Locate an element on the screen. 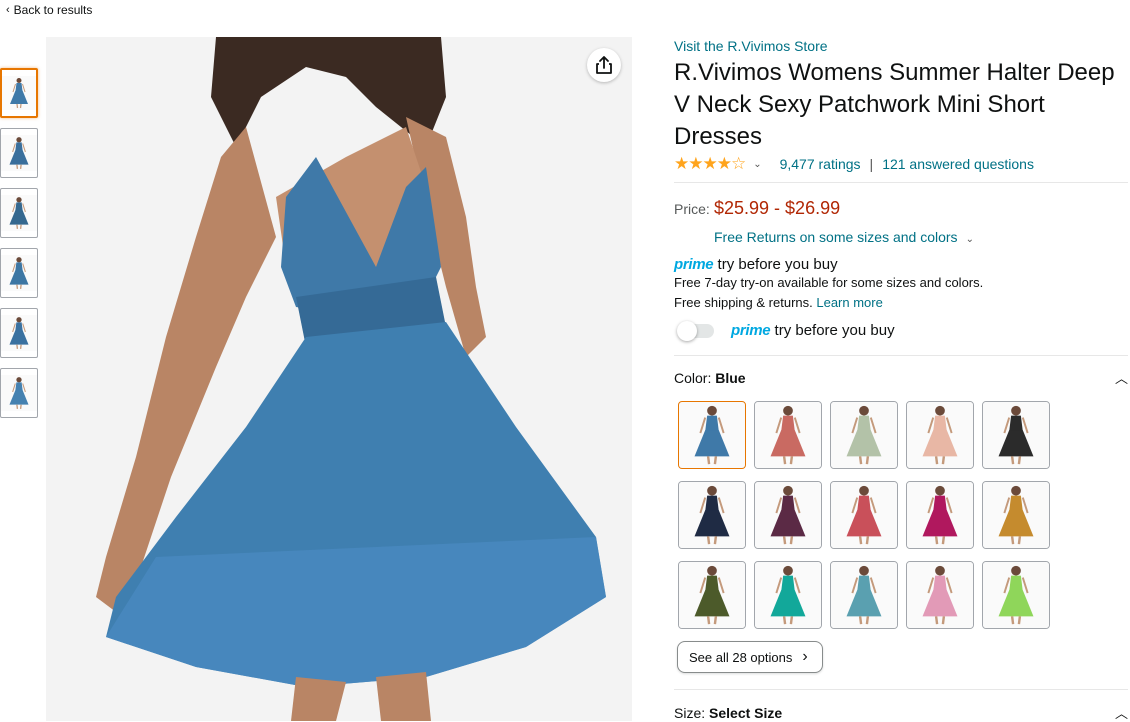 Image resolution: width=1130 pixels, height=722 pixels. size-label: Size: is located at coordinates (690, 712).